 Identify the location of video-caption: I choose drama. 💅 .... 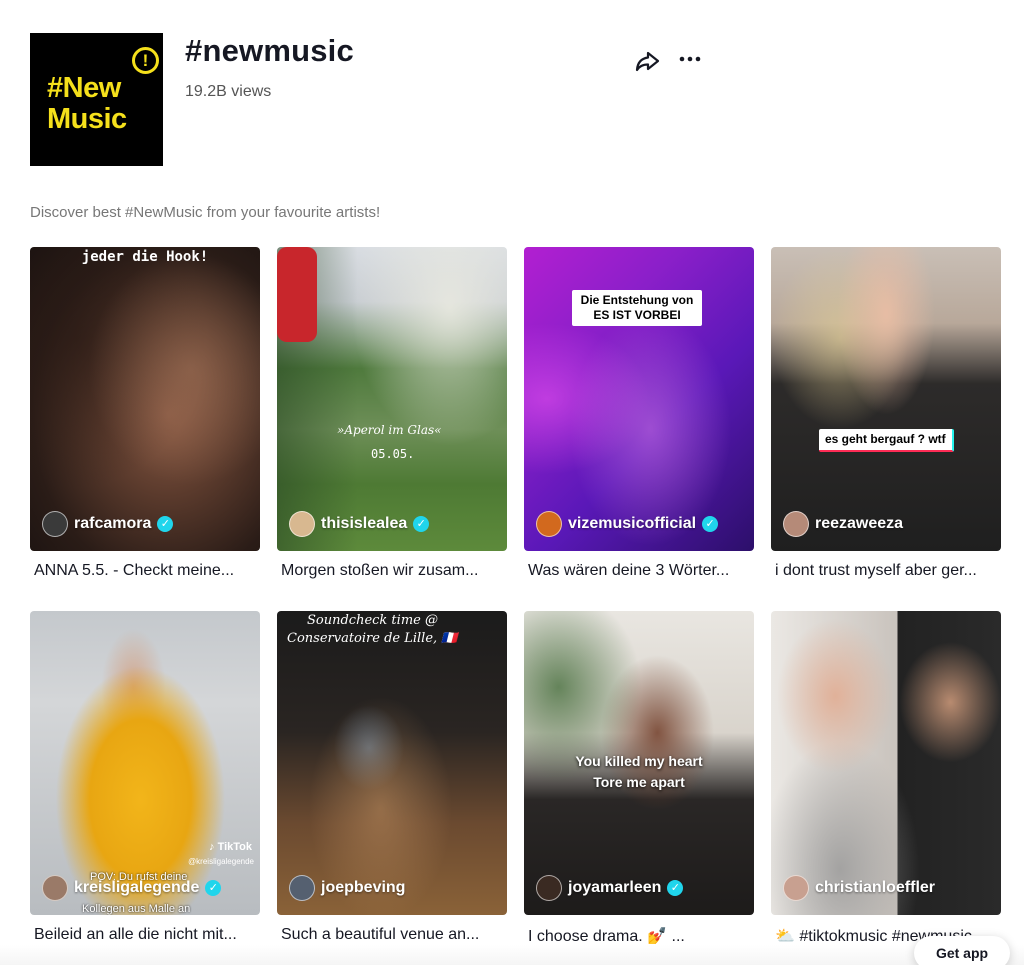
(639, 936).